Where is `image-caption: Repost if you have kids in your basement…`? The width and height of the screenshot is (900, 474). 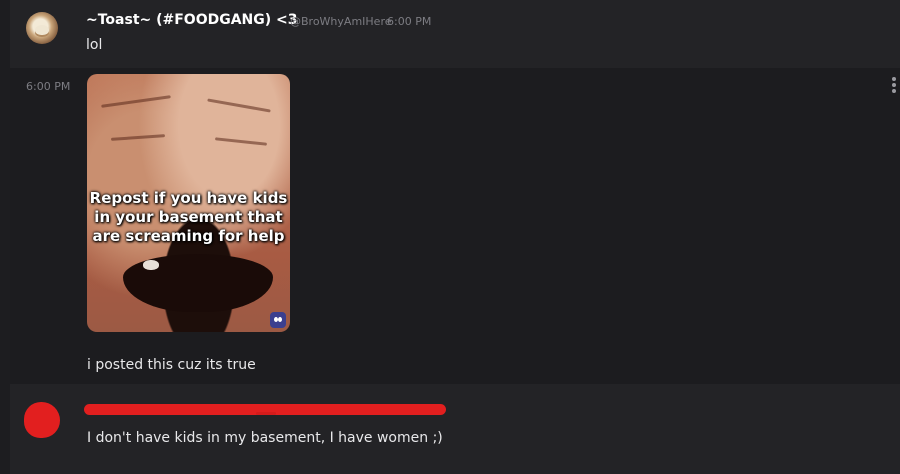
image-caption: Repost if you have kids in your basement… is located at coordinates (188, 217).